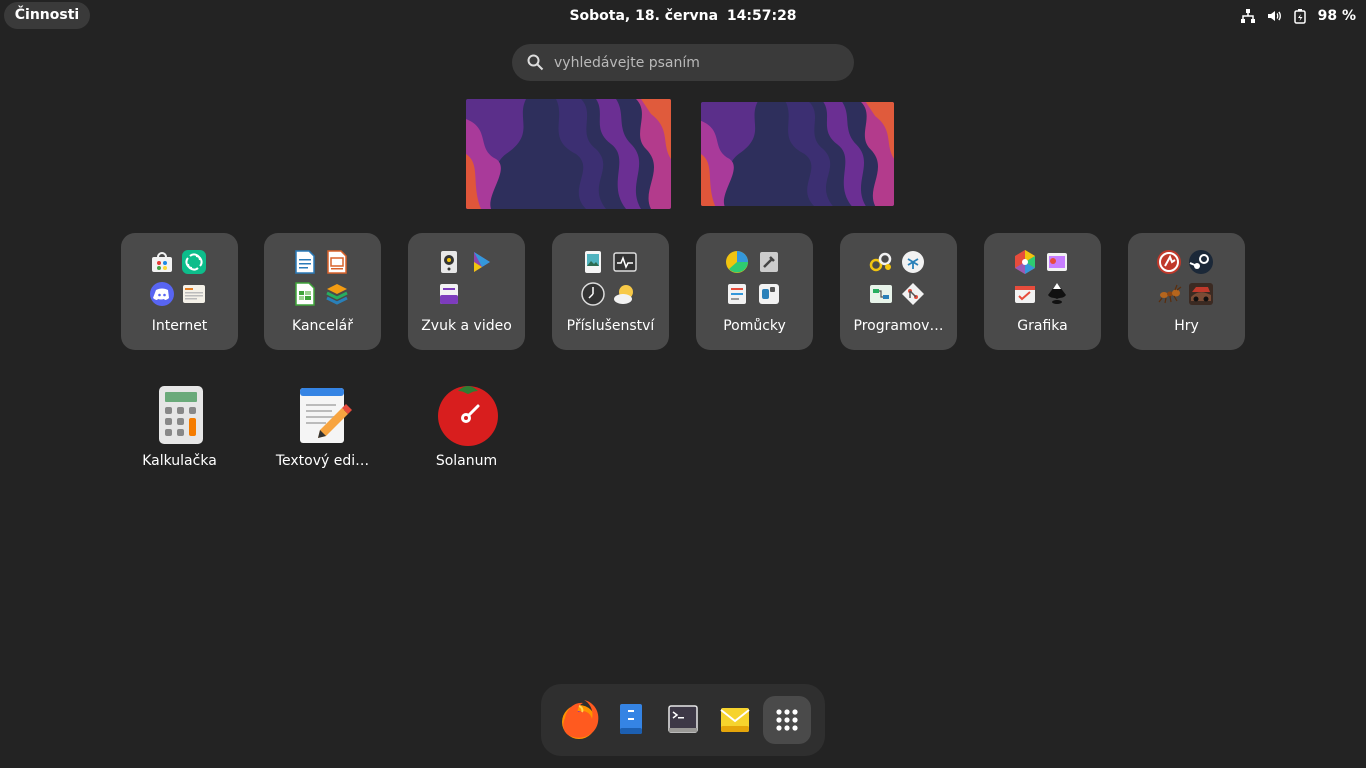 This screenshot has width=1366, height=768. What do you see at coordinates (1169, 294) in the screenshot?
I see `ant-game-icon` at bounding box center [1169, 294].